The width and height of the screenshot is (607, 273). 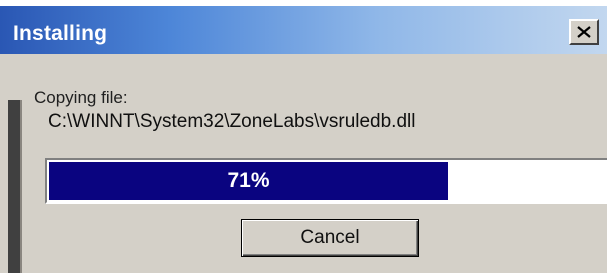 What do you see at coordinates (21, 186) in the screenshot?
I see `left-frame-shadow` at bounding box center [21, 186].